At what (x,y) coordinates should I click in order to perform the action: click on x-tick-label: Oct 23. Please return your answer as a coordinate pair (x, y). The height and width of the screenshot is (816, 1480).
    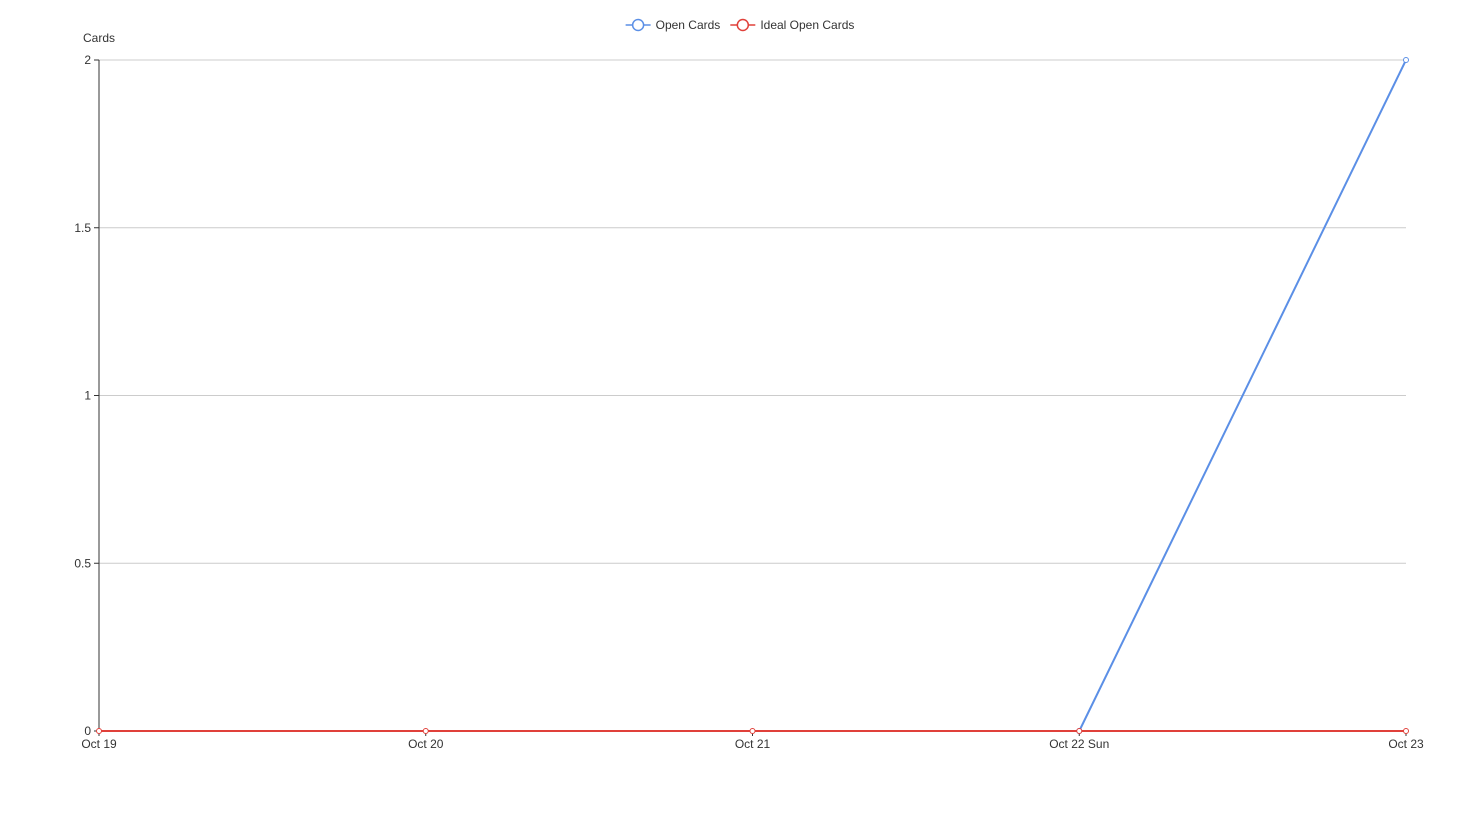
    Looking at the image, I should click on (1406, 744).